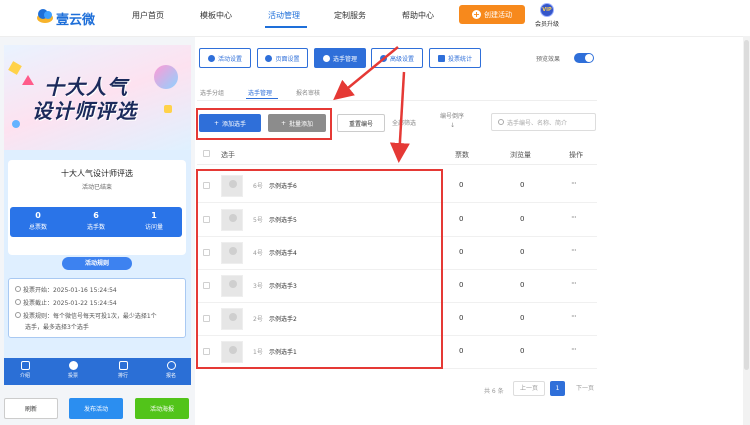 The image size is (750, 425). I want to click on pagination-total: 共 6 条, so click(494, 391).